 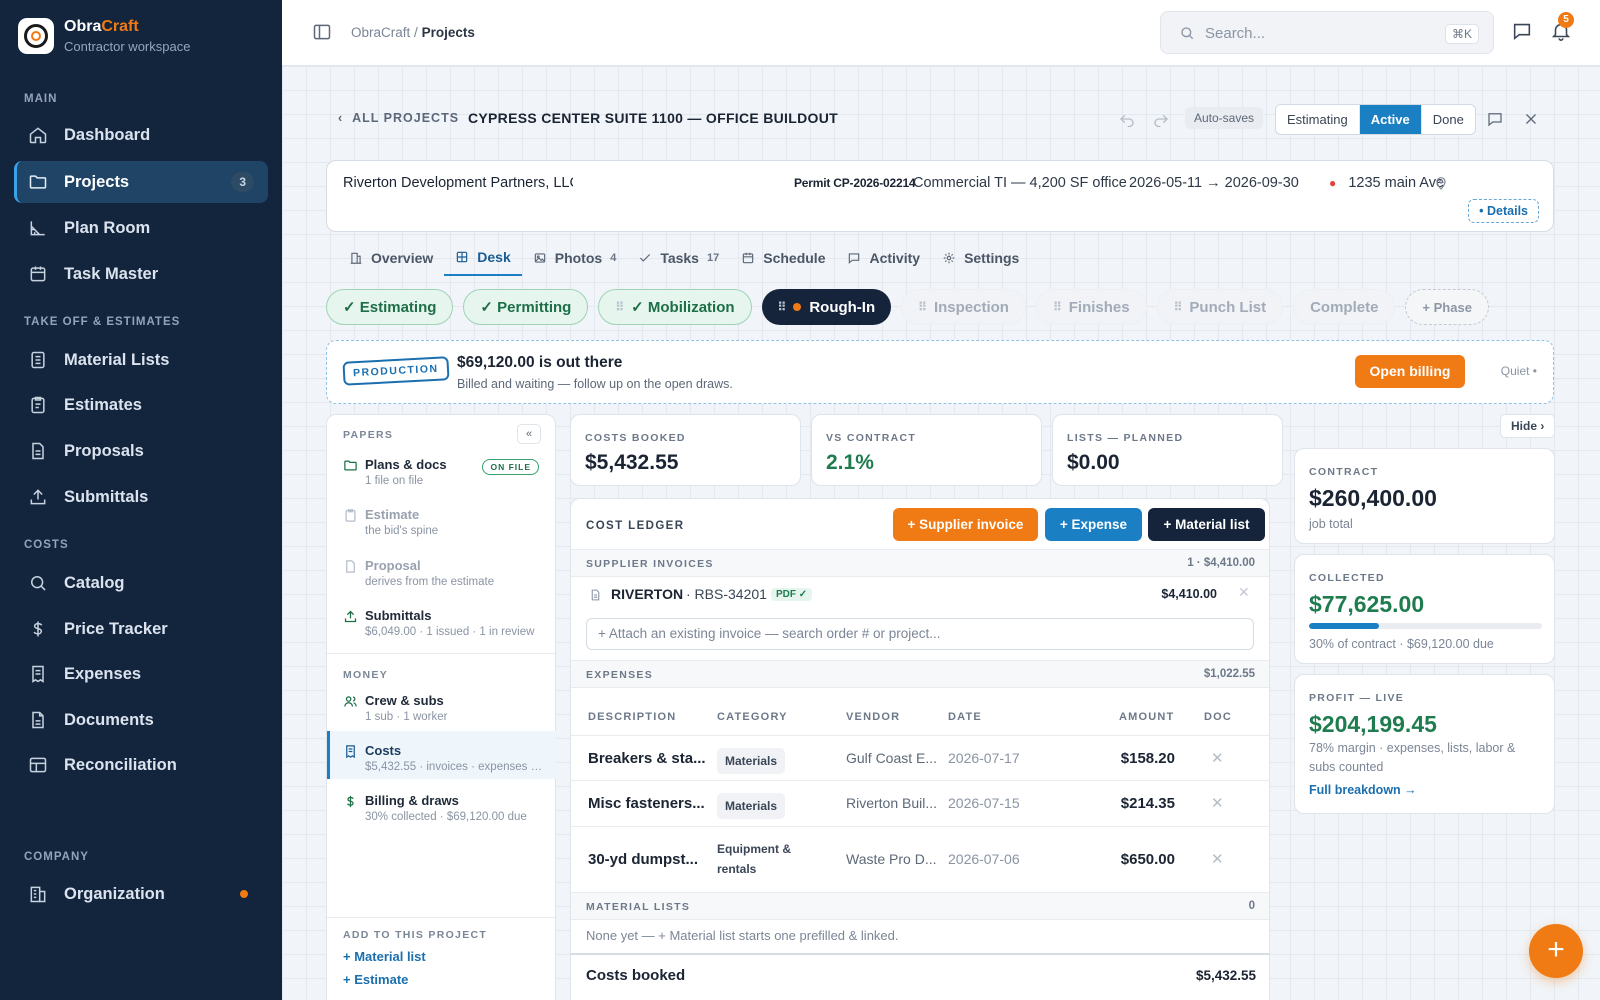 I want to click on supplier-invoices-header: SUPPLIER INVOICES 1 · $4,410.00, so click(x=920, y=563).